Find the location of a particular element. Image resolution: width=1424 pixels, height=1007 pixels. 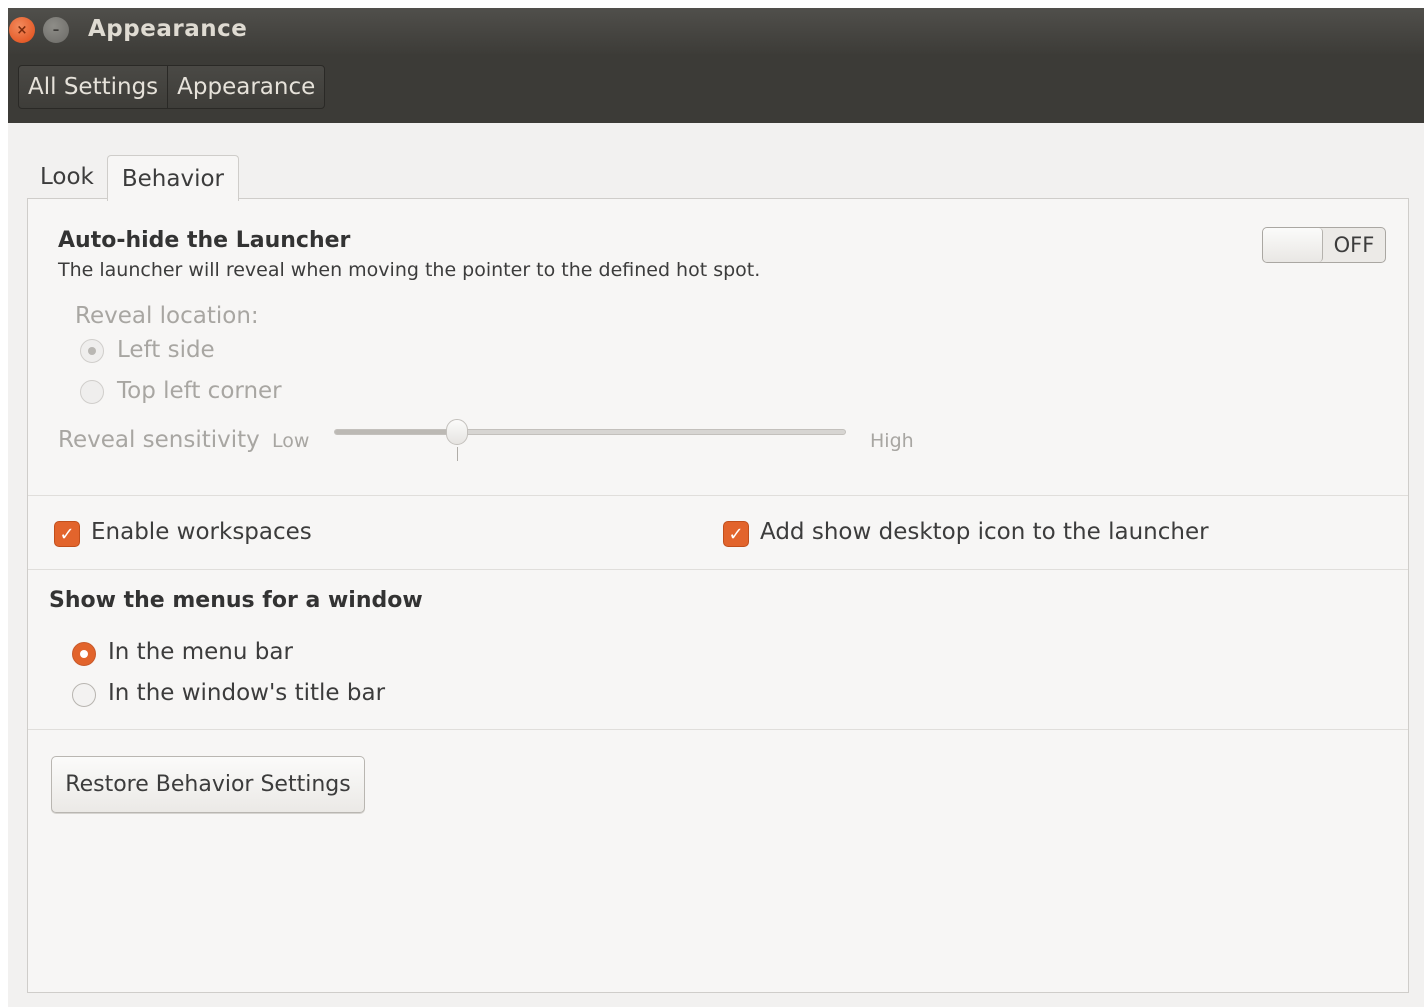

title-bar: × – Appearance is located at coordinates (716, 31).